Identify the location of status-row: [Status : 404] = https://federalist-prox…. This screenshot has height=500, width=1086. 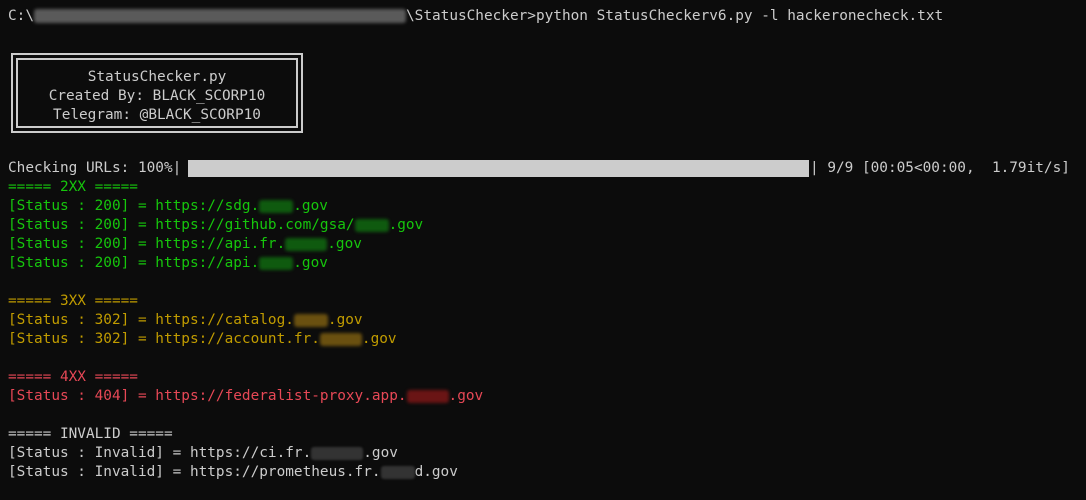
(245, 396).